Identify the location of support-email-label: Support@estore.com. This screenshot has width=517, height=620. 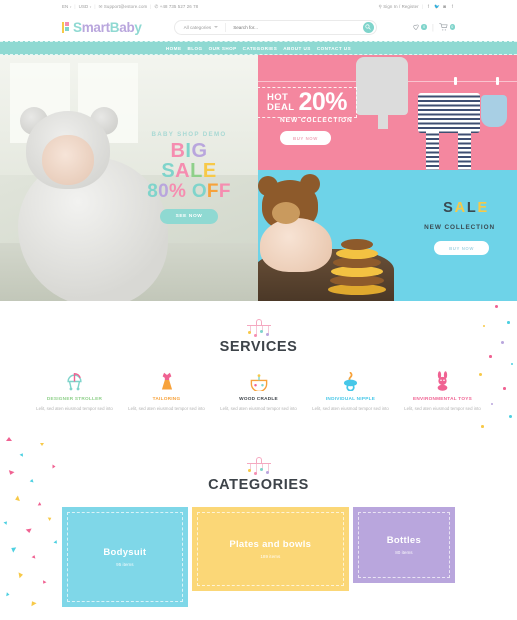
(125, 6).